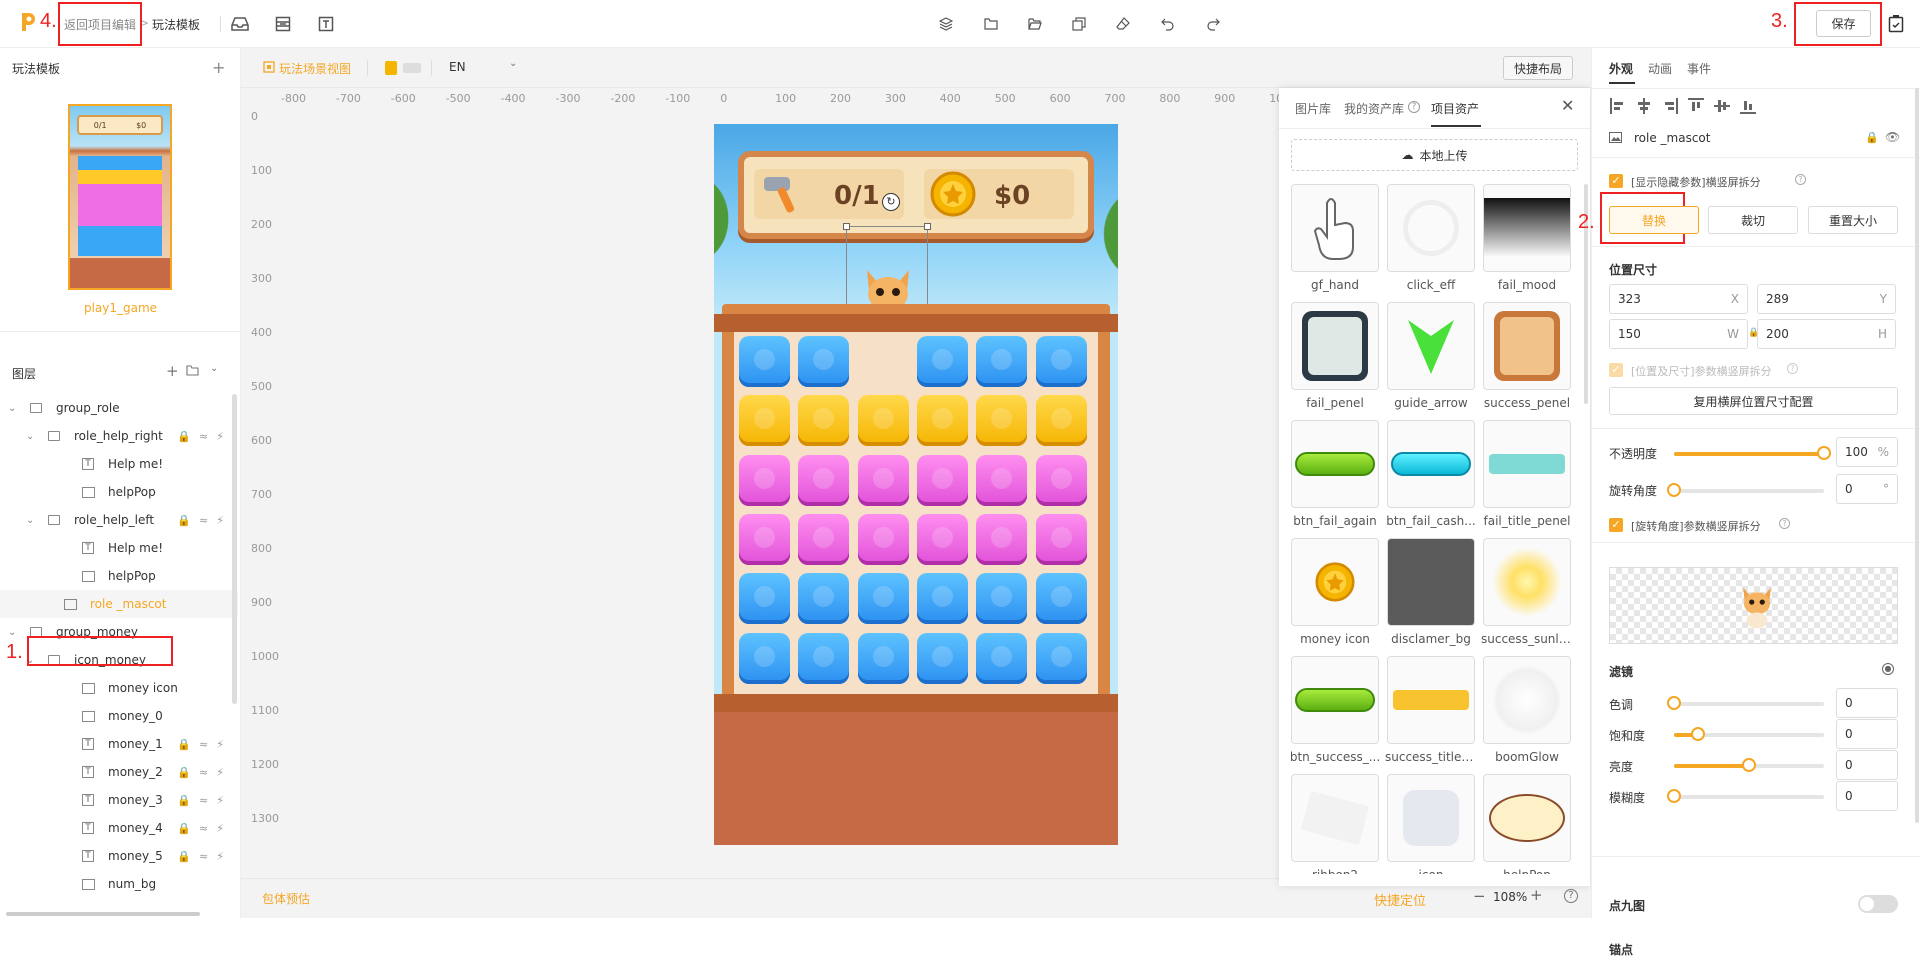 This screenshot has height=958, width=1920. I want to click on zoom-in-button: +, so click(1536, 895).